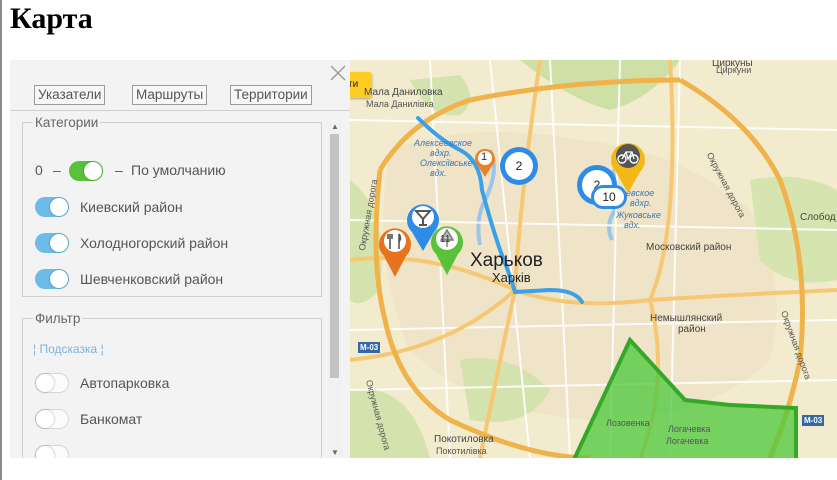 This screenshot has width=837, height=480. I want to click on page-title: Карта, so click(51, 18).